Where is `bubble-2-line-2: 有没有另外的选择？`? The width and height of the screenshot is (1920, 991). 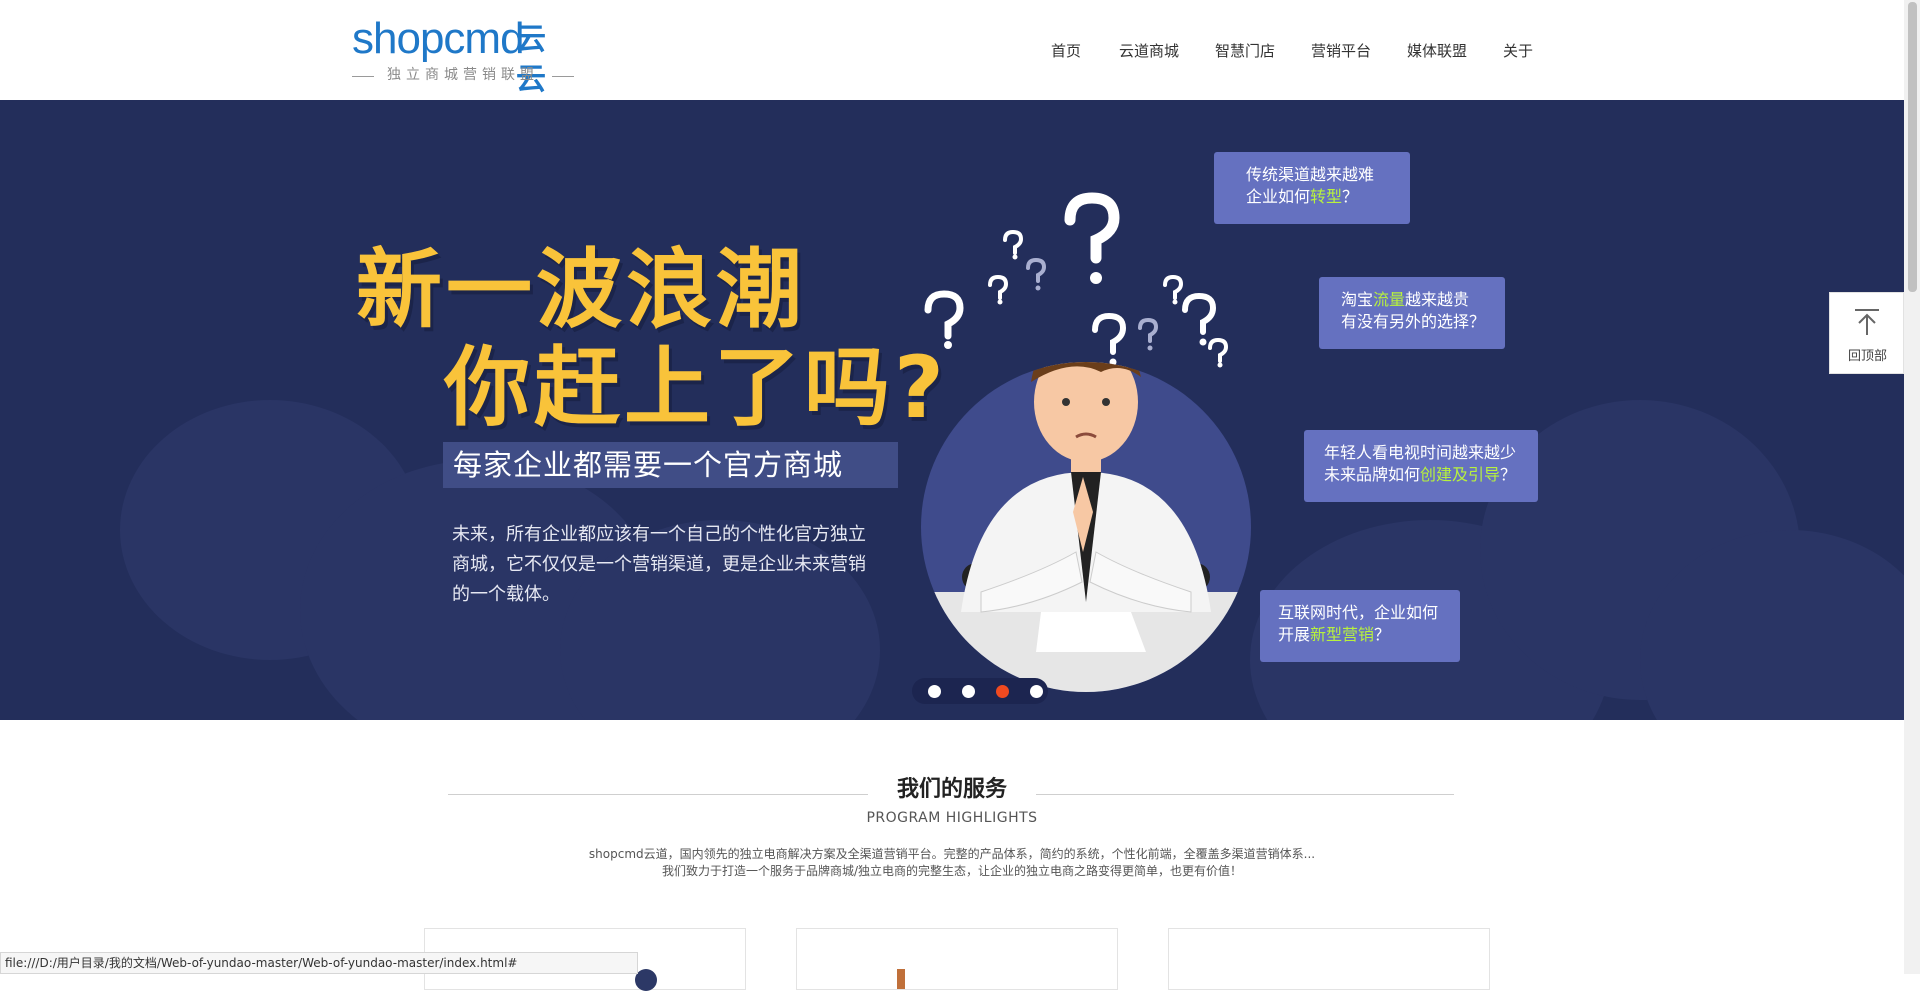
bubble-2-line-2: 有没有另外的选择？ is located at coordinates (1413, 321).